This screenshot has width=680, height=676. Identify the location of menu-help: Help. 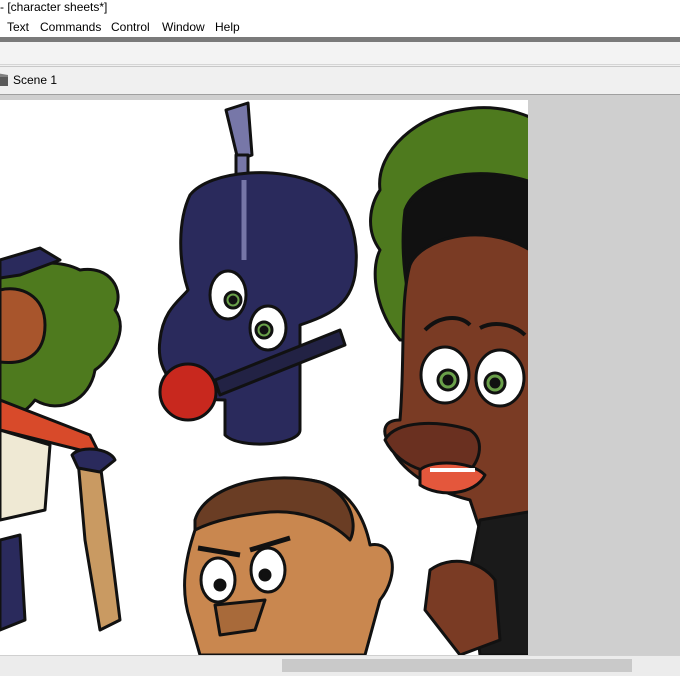
(227, 27).